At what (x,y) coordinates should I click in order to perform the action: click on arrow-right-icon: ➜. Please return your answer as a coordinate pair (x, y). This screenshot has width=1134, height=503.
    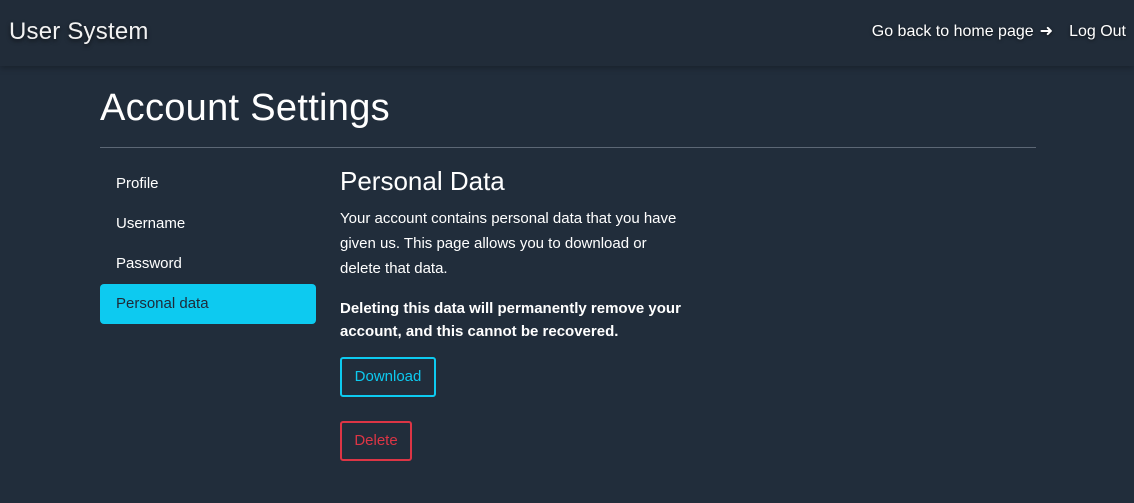
    Looking at the image, I should click on (1046, 31).